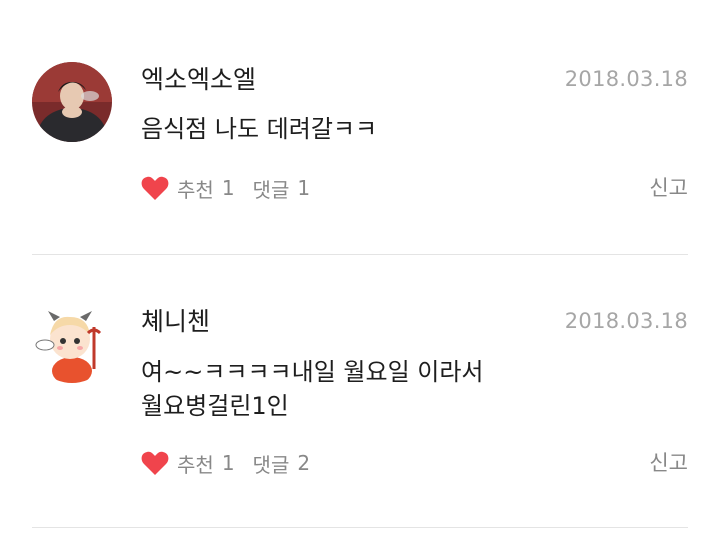 The image size is (720, 540). I want to click on reply-count: 1, so click(304, 188).